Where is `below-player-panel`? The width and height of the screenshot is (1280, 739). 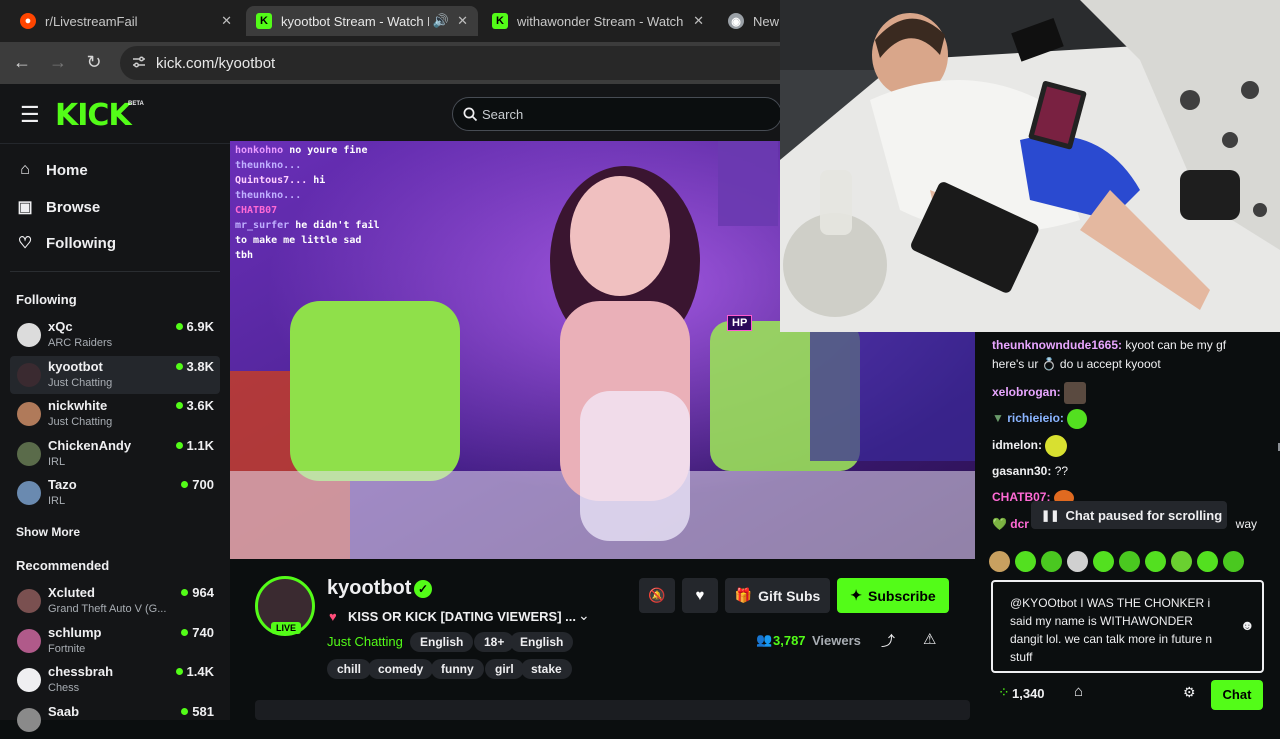
below-player-panel is located at coordinates (612, 710).